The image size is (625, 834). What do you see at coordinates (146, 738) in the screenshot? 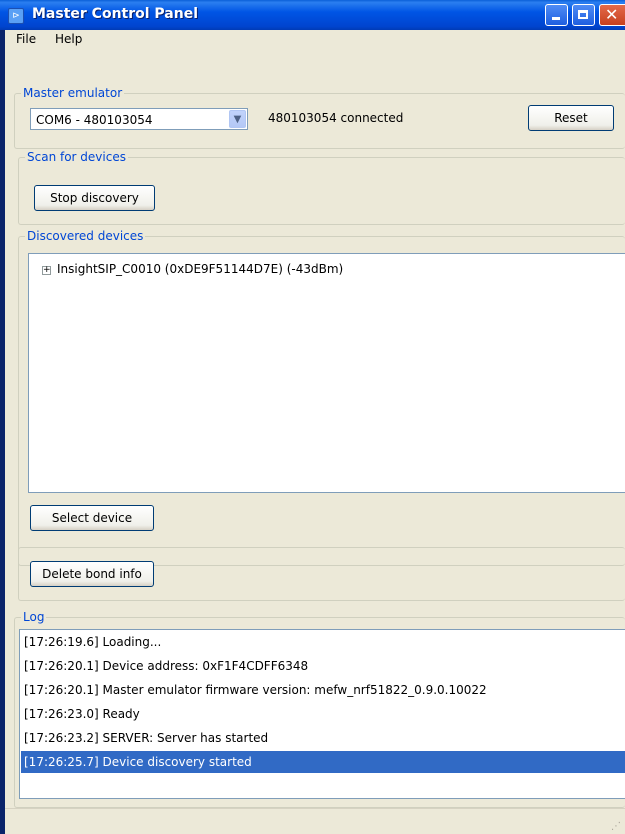
I see `log-entry: [17:26:23.2] SERVER: Server has started` at bounding box center [146, 738].